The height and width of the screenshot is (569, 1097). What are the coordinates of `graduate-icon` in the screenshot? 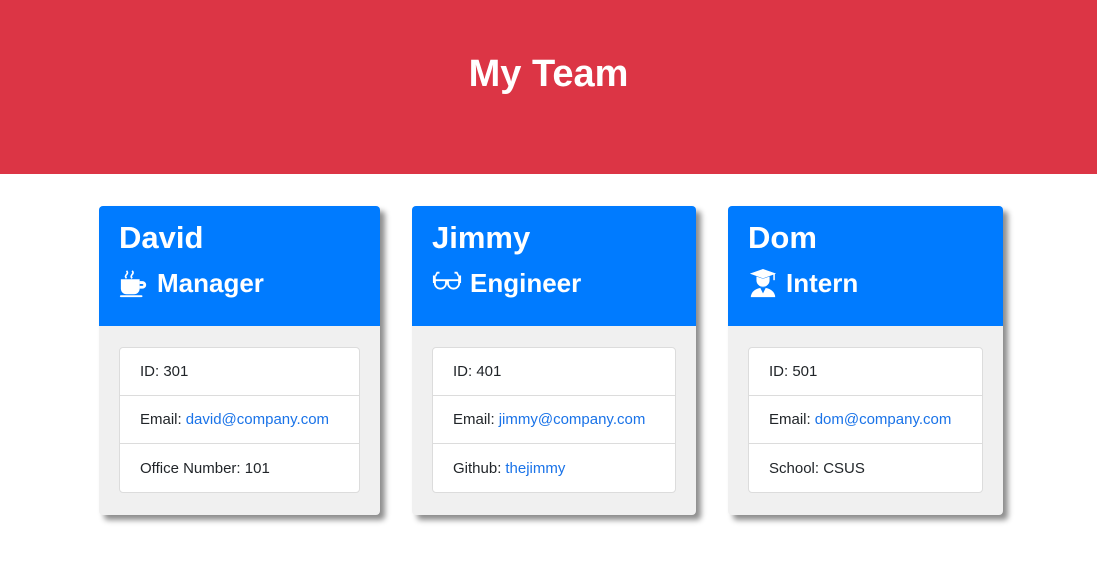 It's located at (763, 283).